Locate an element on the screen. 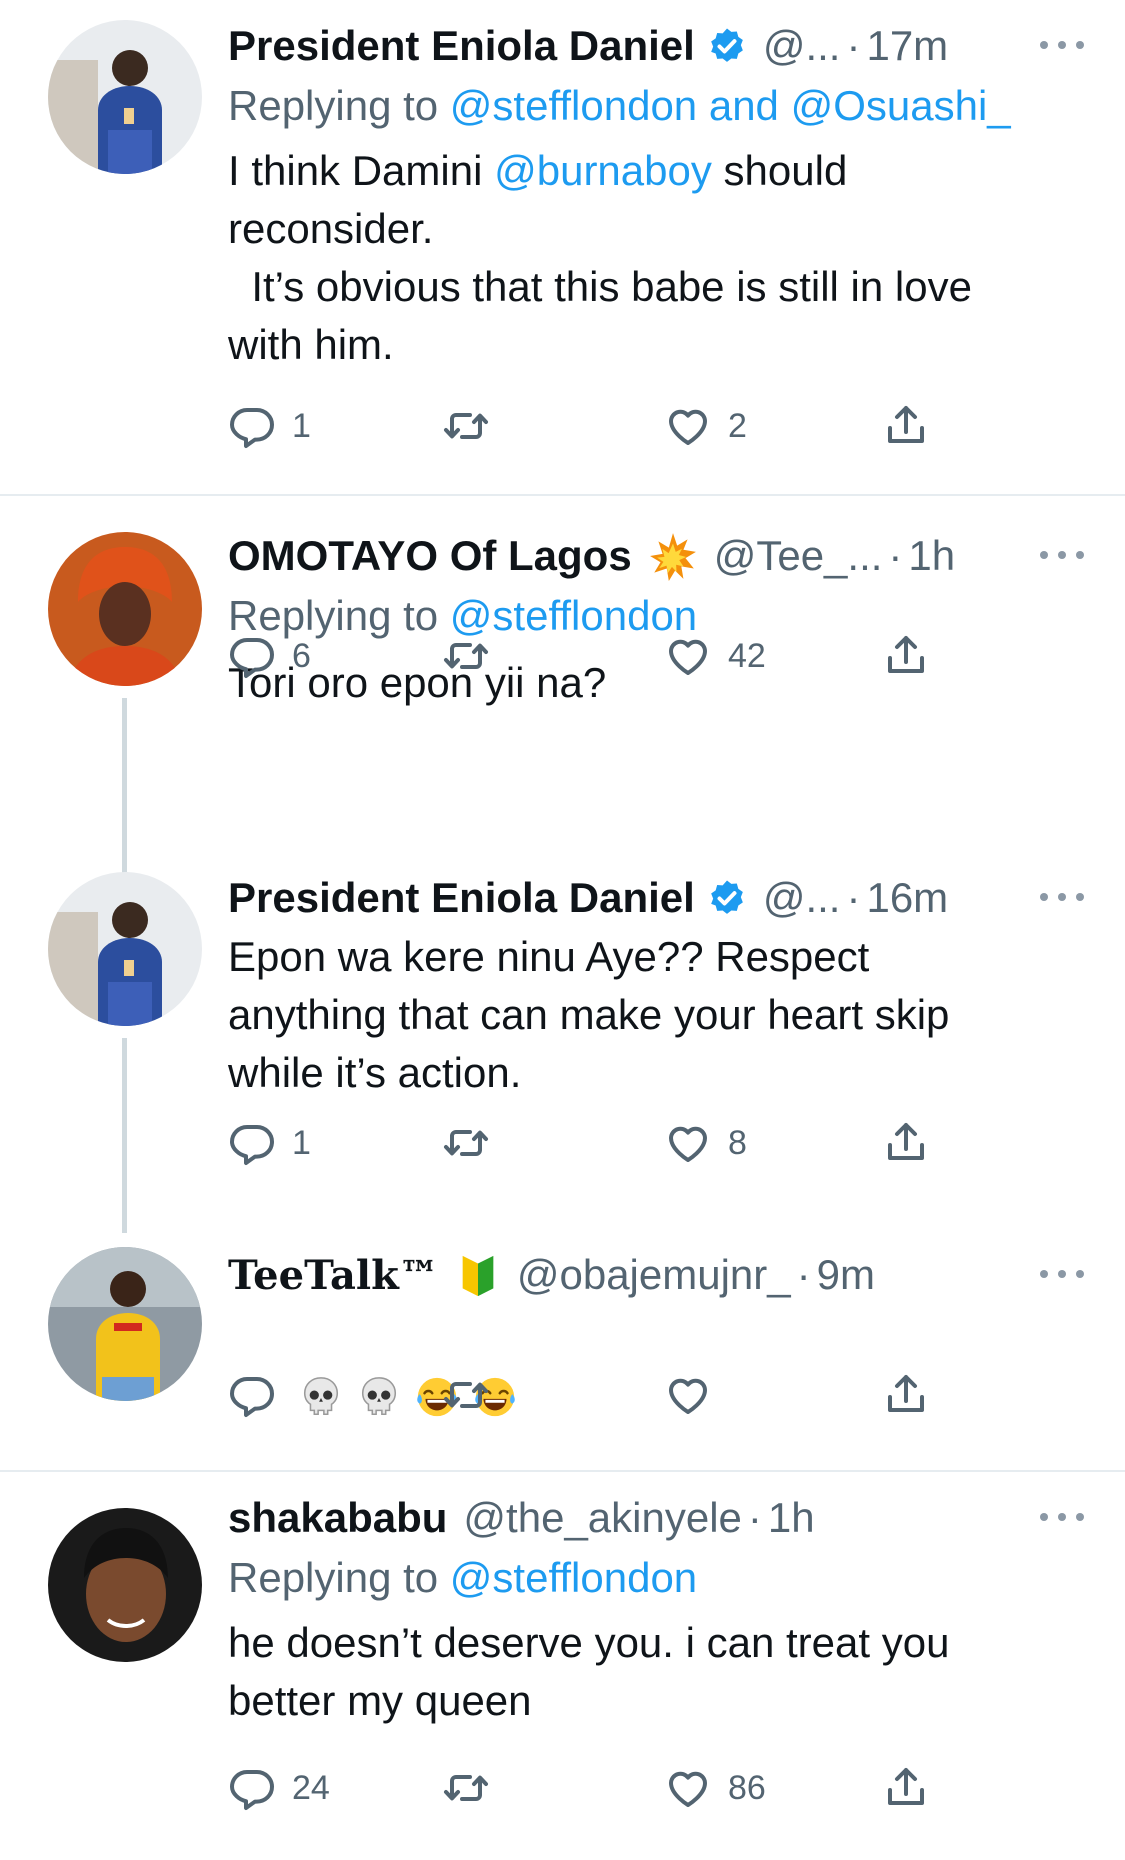 This screenshot has width=1125, height=1860. tweet-text-part: I think Damini is located at coordinates (361, 170).